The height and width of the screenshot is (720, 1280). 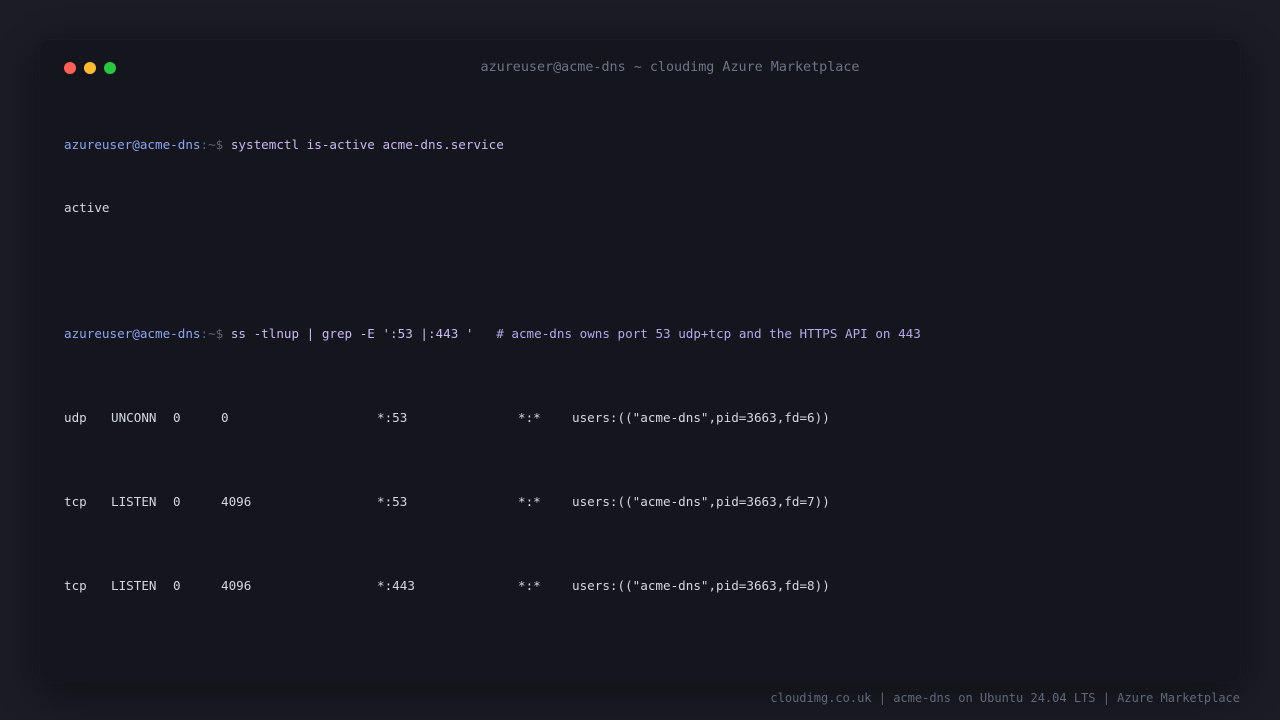 I want to click on socket-local-address: *:443, so click(x=396, y=585).